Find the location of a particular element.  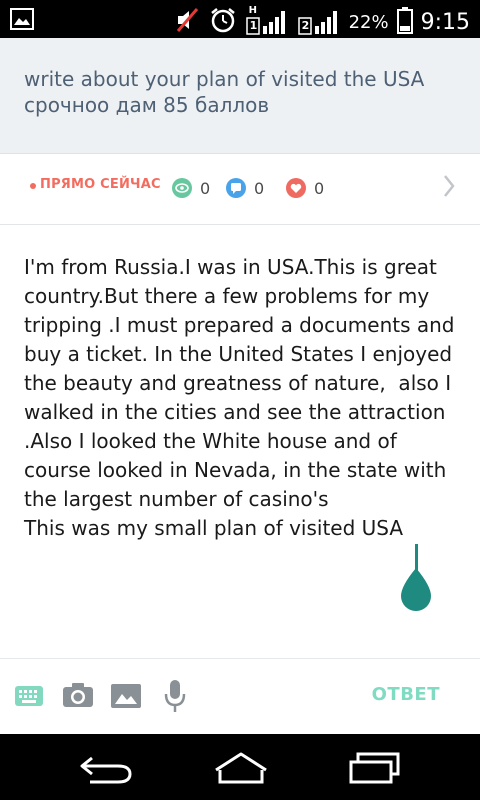

status-time: 9:15 is located at coordinates (445, 22).